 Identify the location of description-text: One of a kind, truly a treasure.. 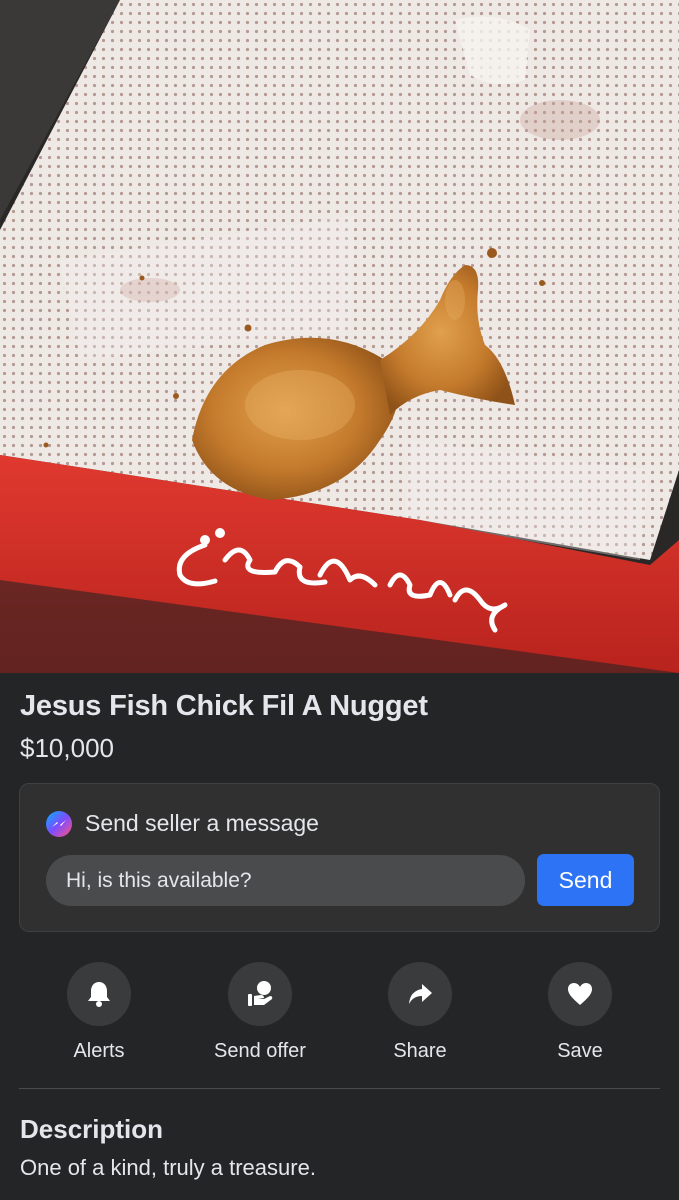
(168, 1167).